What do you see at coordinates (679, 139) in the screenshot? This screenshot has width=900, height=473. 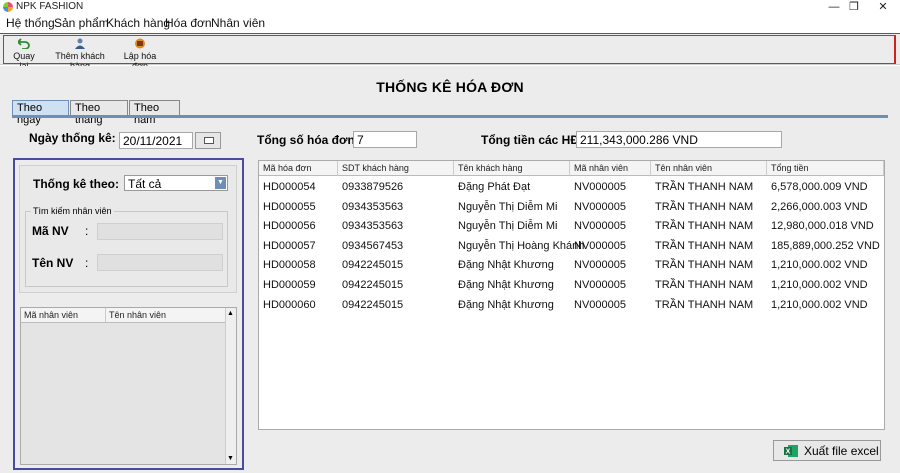 I see `total-amount-field: 211,343,000.286 VND` at bounding box center [679, 139].